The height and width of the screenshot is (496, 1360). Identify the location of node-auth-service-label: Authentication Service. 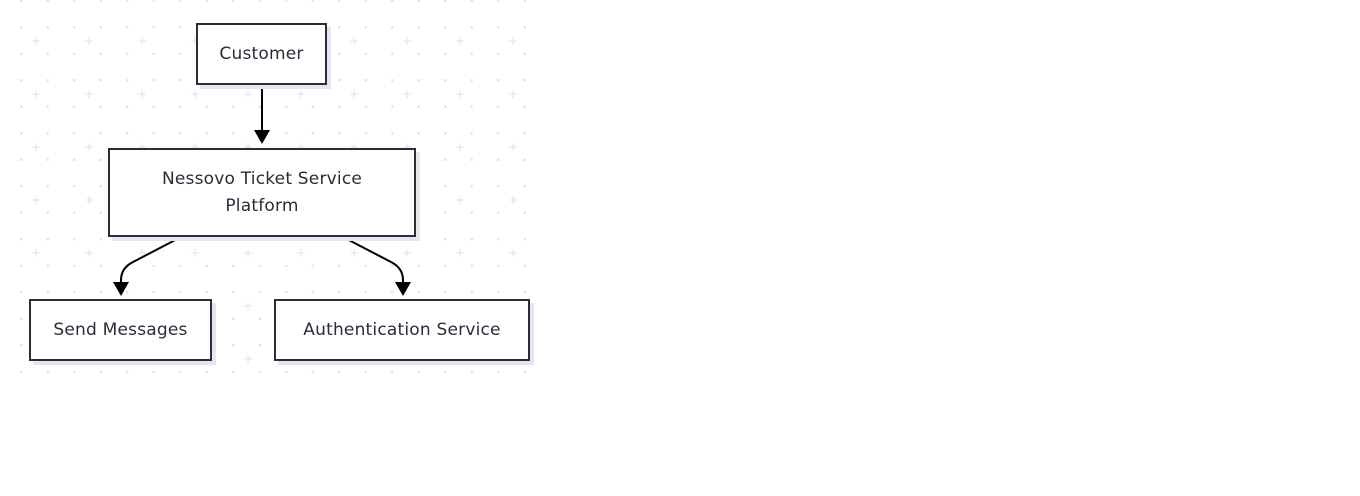
(402, 329).